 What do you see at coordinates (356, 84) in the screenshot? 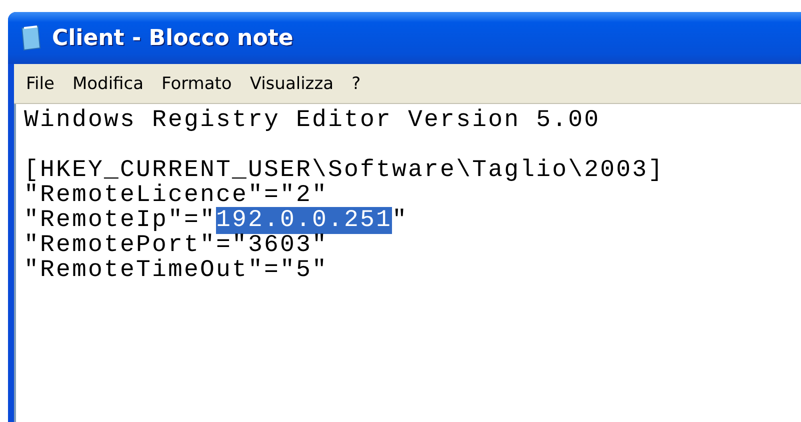
I see `menu-item: ?` at bounding box center [356, 84].